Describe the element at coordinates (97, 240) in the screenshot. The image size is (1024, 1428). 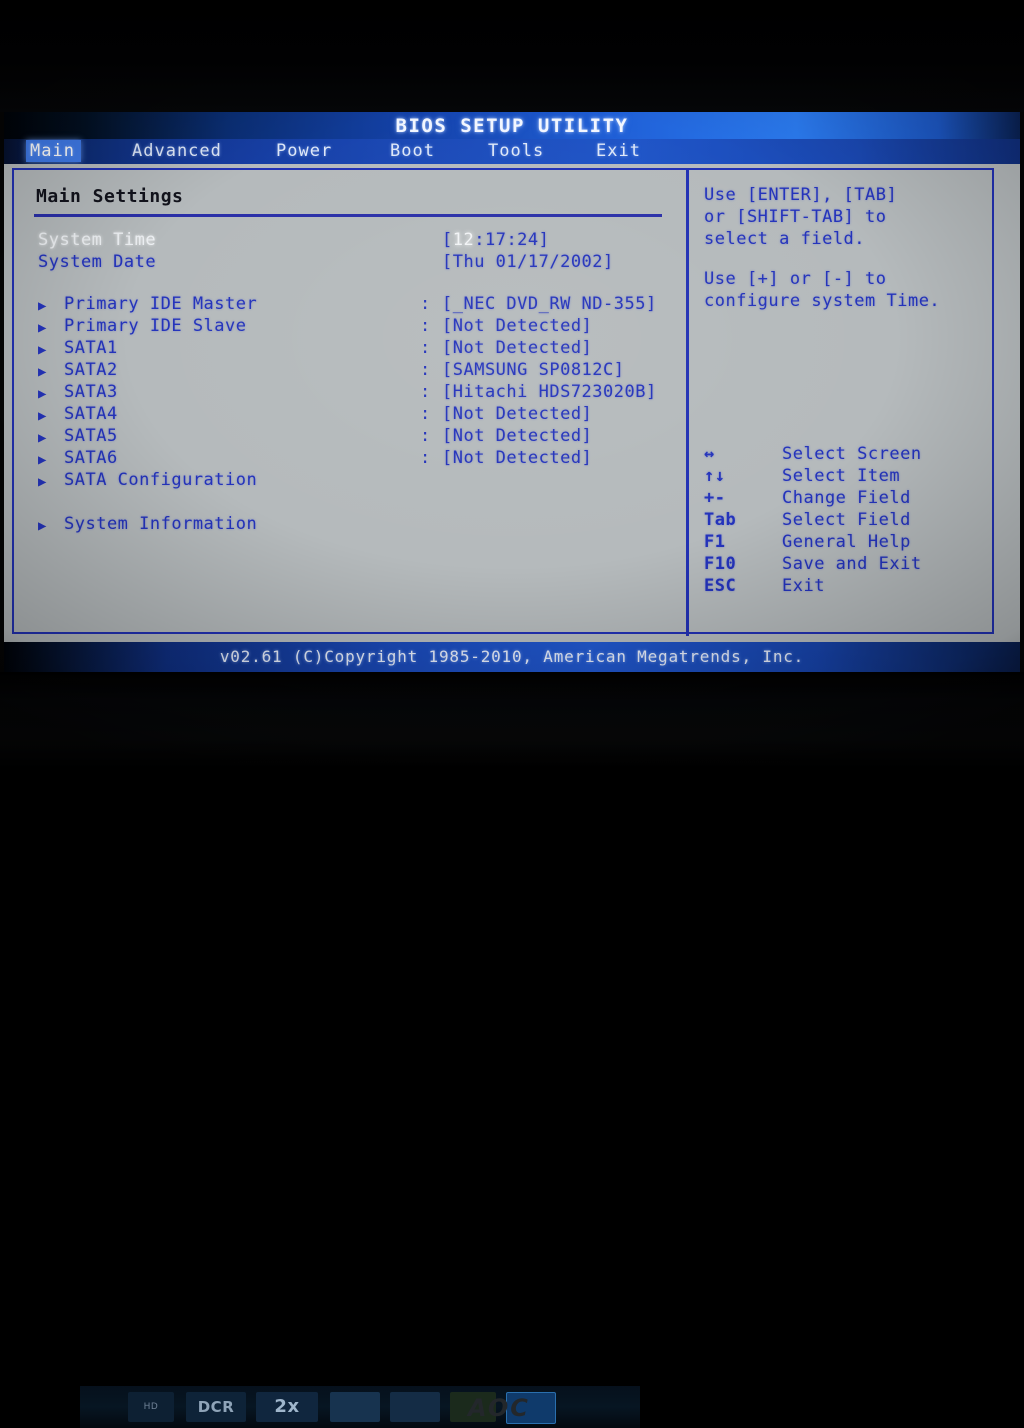
I see `system-time-label: System Time` at that location.